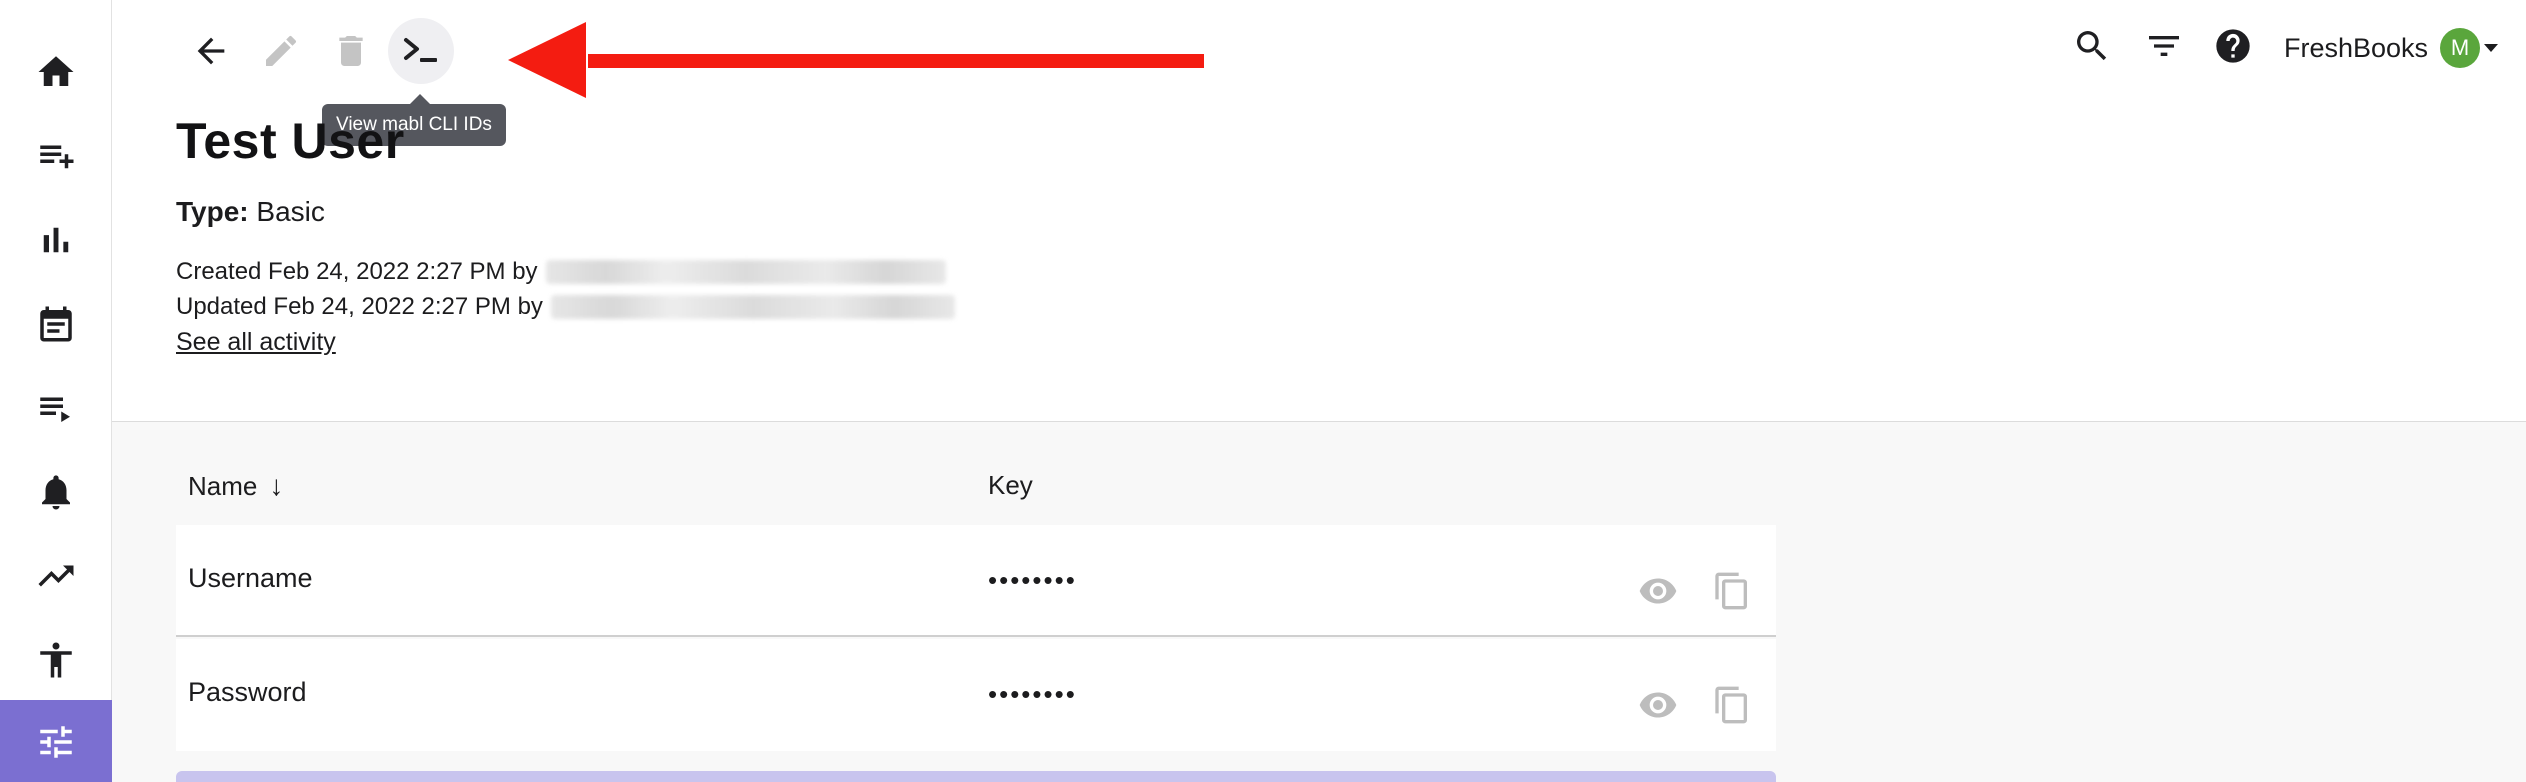  I want to click on nav-results, so click(56, 240).